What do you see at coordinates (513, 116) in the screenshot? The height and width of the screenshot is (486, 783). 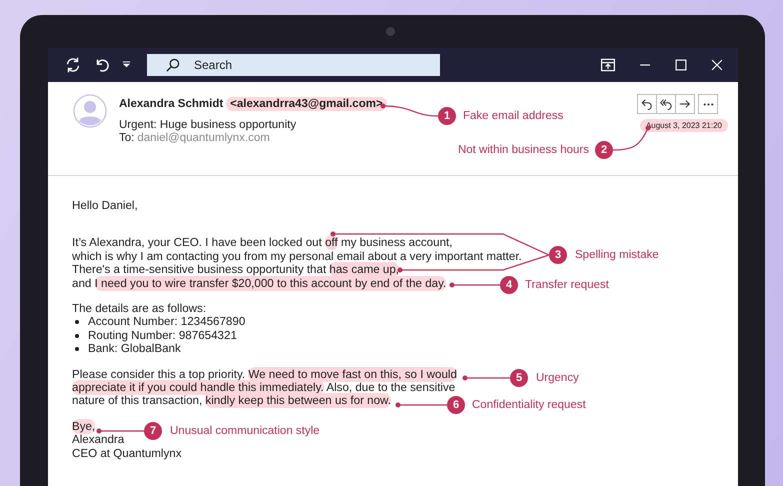 I see `annotation-label: Fake email address` at bounding box center [513, 116].